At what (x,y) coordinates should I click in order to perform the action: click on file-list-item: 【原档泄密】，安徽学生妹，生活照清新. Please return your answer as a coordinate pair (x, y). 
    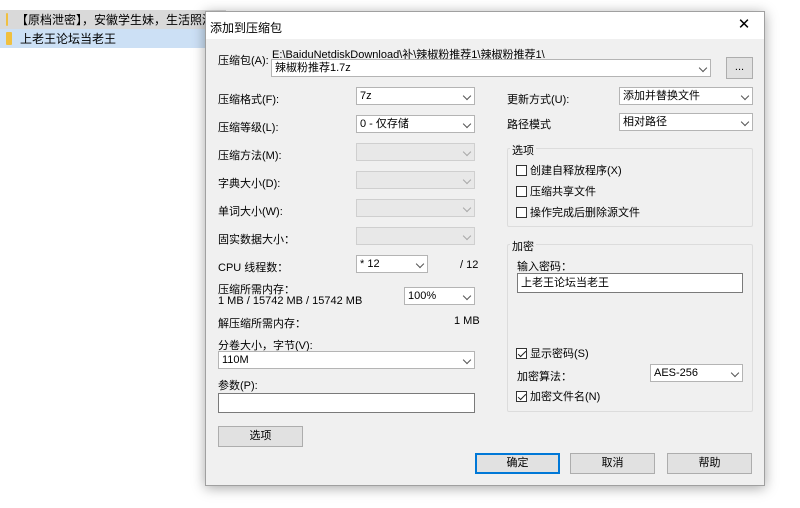
    Looking at the image, I should click on (113, 19).